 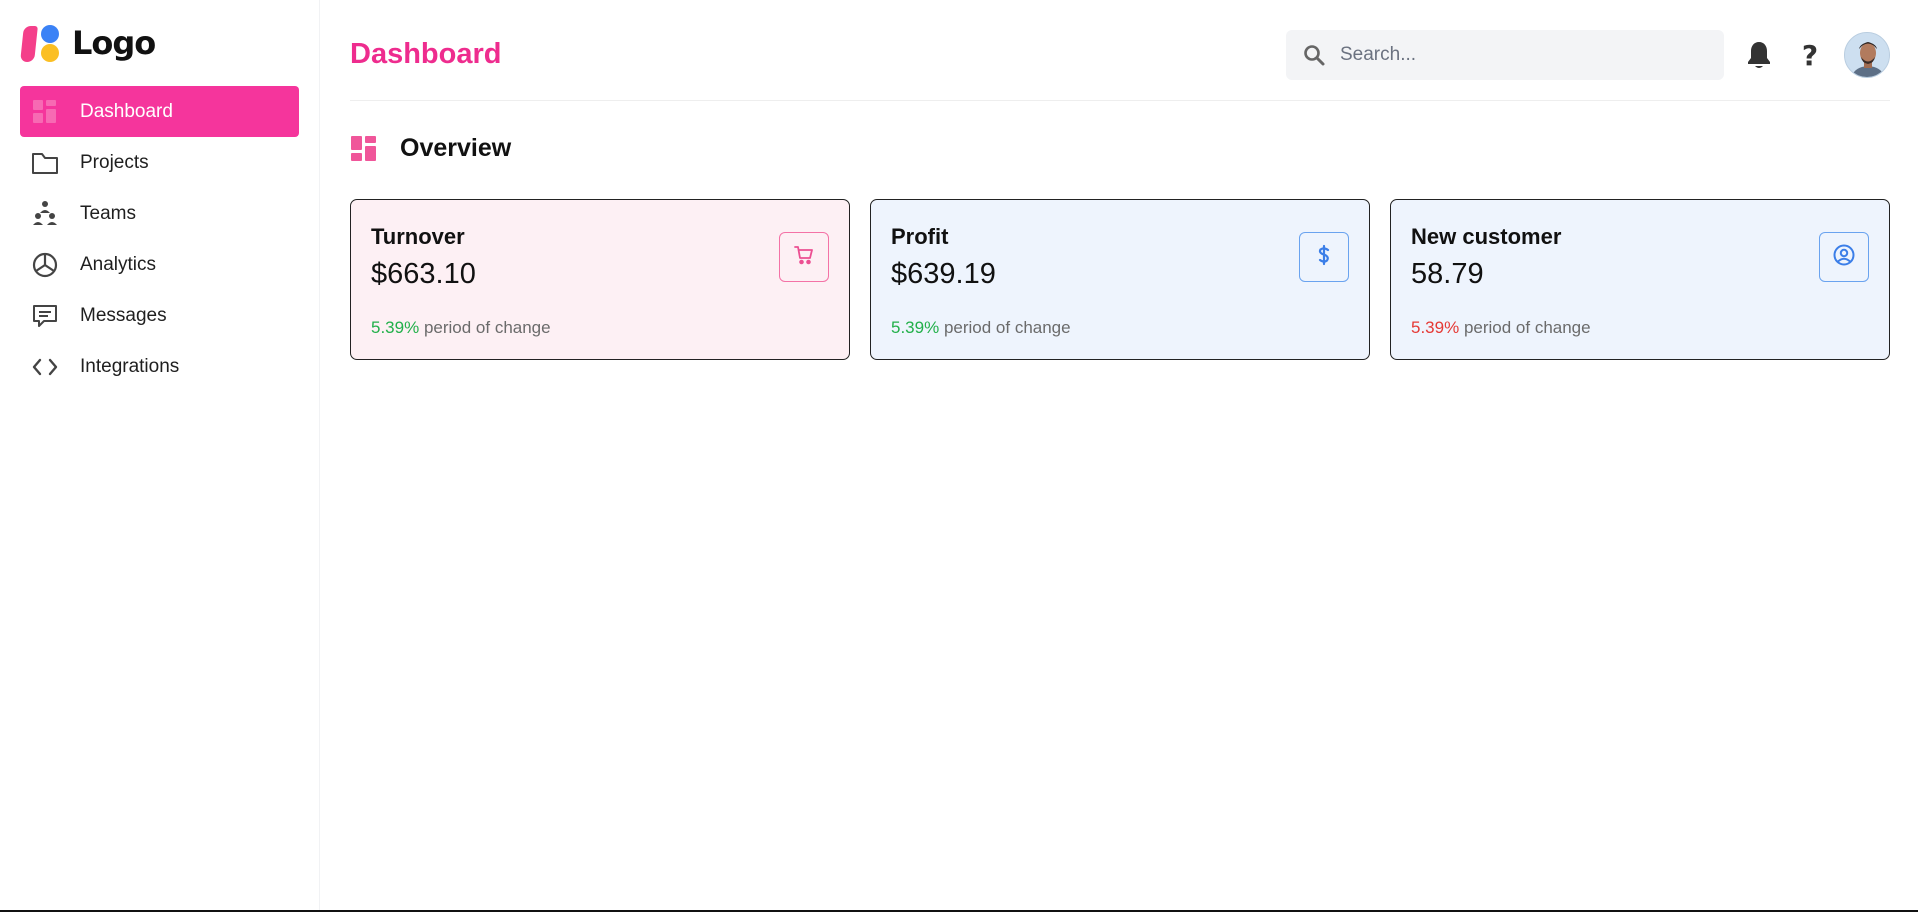 I want to click on sidebar-item-label: Integrations, so click(x=130, y=366).